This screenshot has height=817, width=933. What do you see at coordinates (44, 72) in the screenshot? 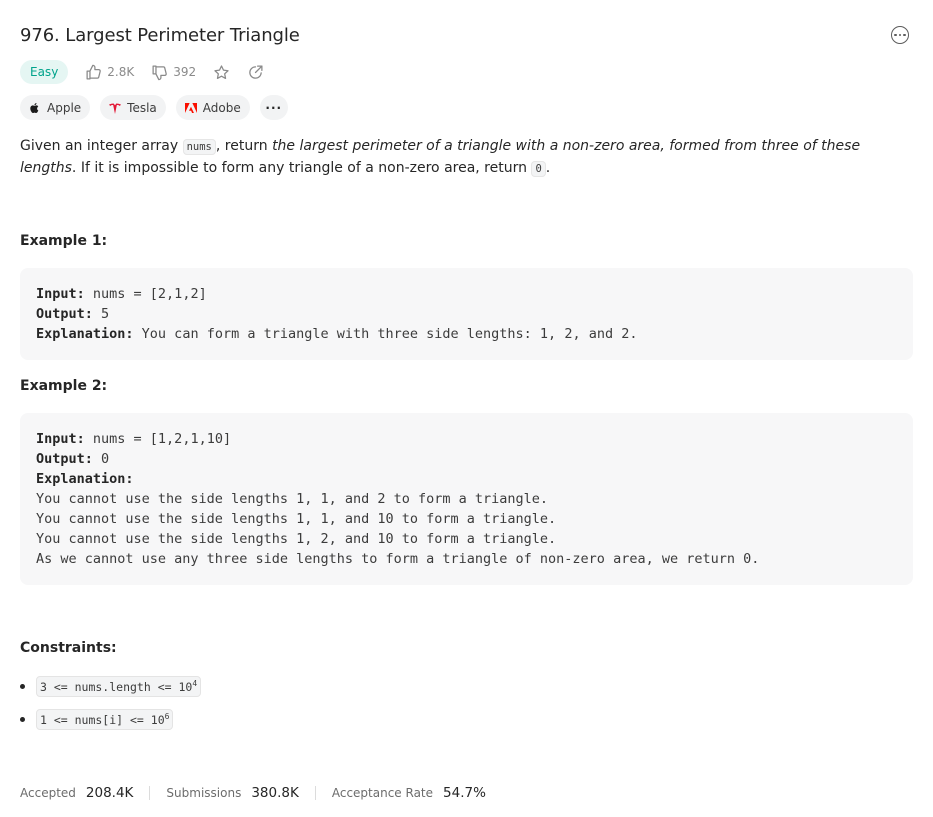
I see `difficulty-badge: Easy` at bounding box center [44, 72].